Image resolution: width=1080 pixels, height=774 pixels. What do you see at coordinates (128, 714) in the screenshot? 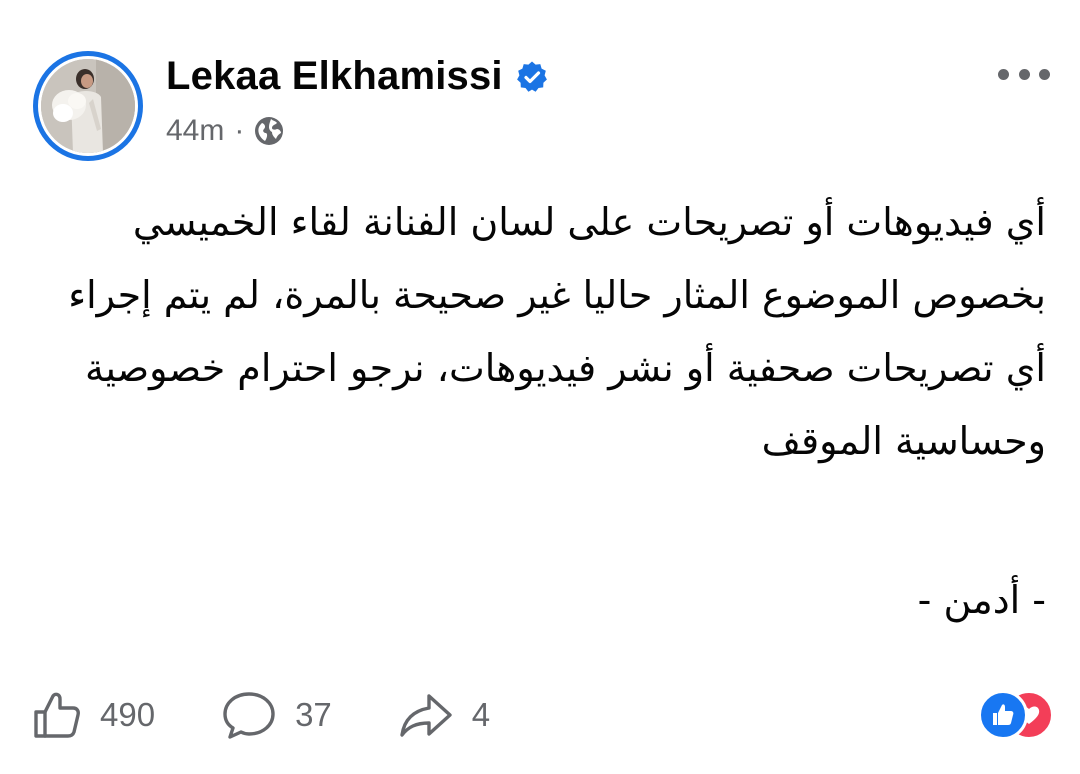
I see `like-count: 490` at bounding box center [128, 714].